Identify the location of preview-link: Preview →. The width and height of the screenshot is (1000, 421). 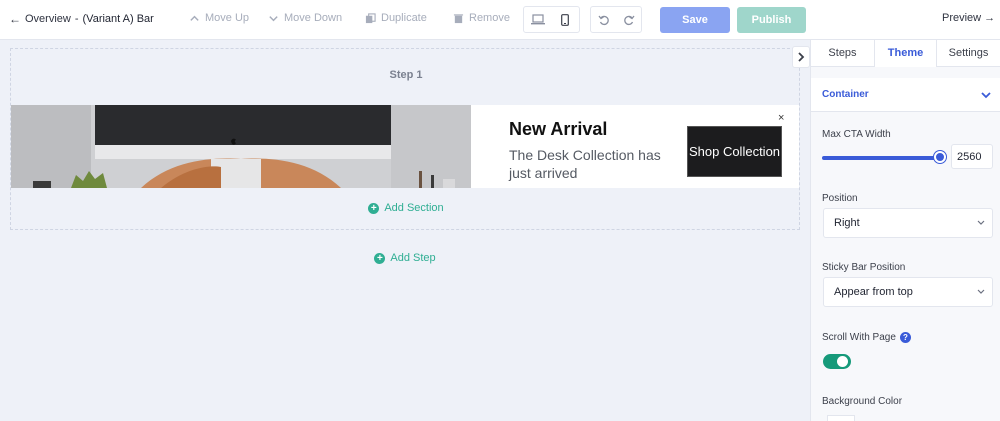
(968, 18).